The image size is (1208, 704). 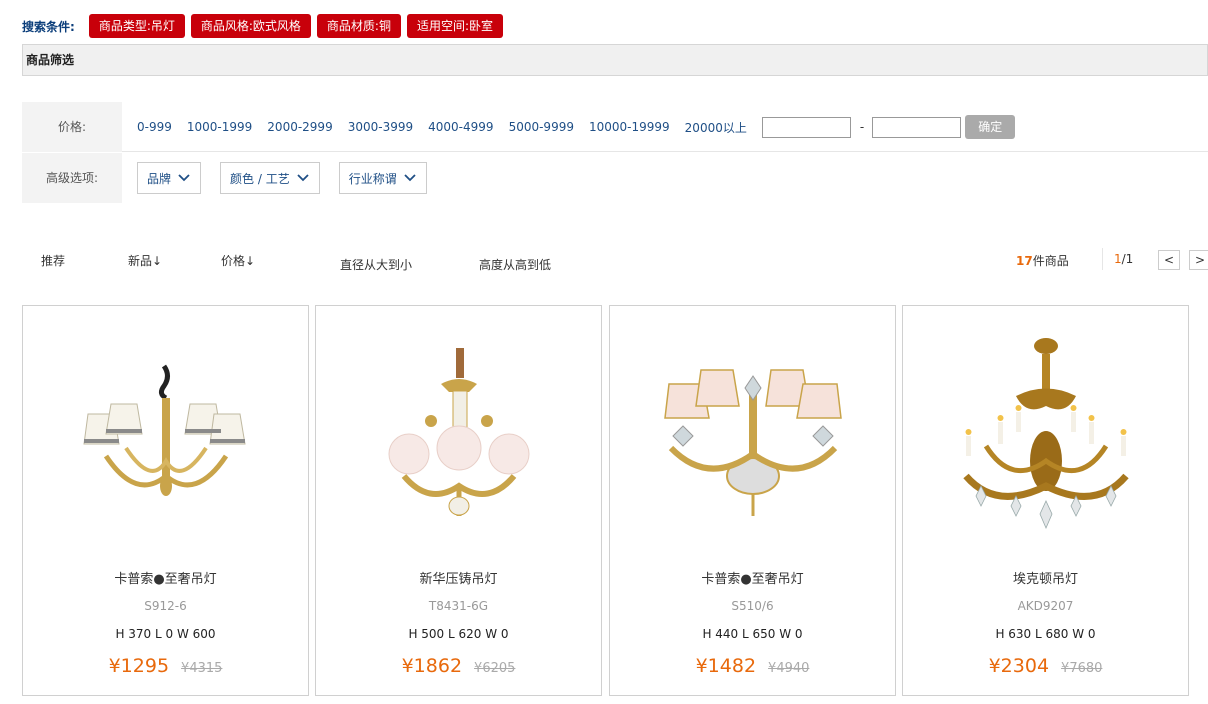 I want to click on glass-globe-chandelier-icon, so click(x=459, y=426).